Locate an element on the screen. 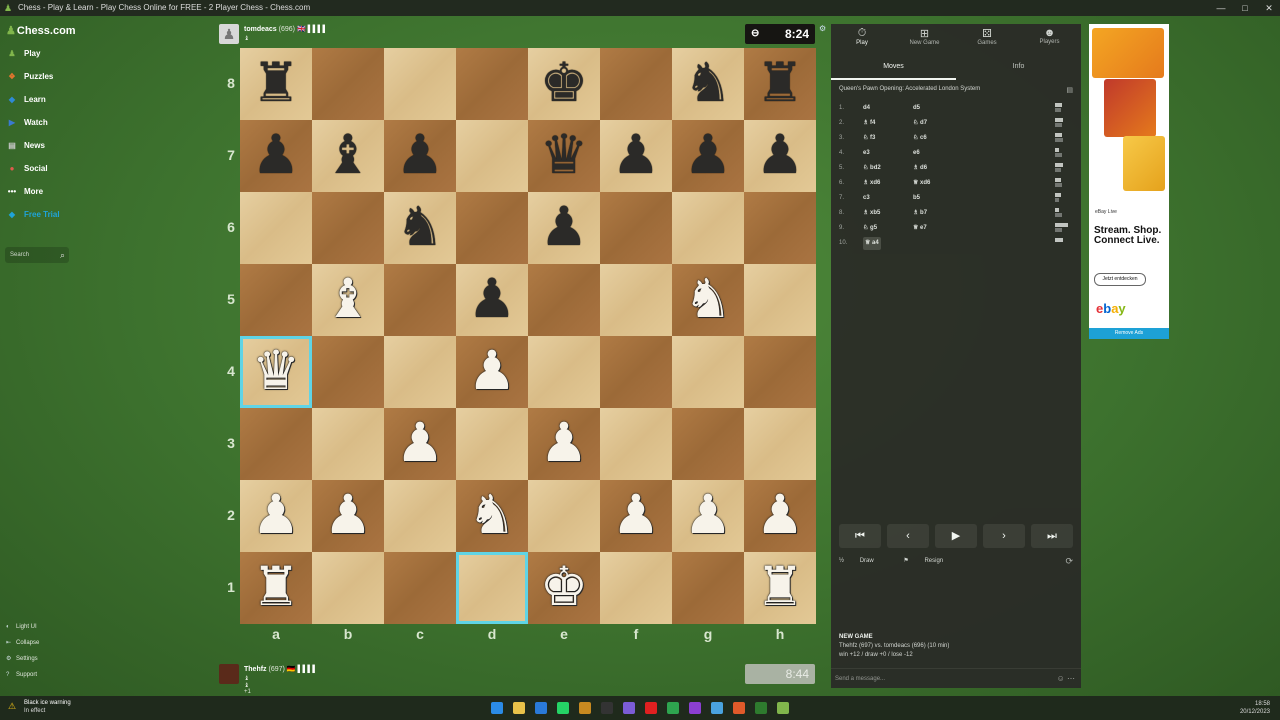  square-e8: ♚ is located at coordinates (564, 84).